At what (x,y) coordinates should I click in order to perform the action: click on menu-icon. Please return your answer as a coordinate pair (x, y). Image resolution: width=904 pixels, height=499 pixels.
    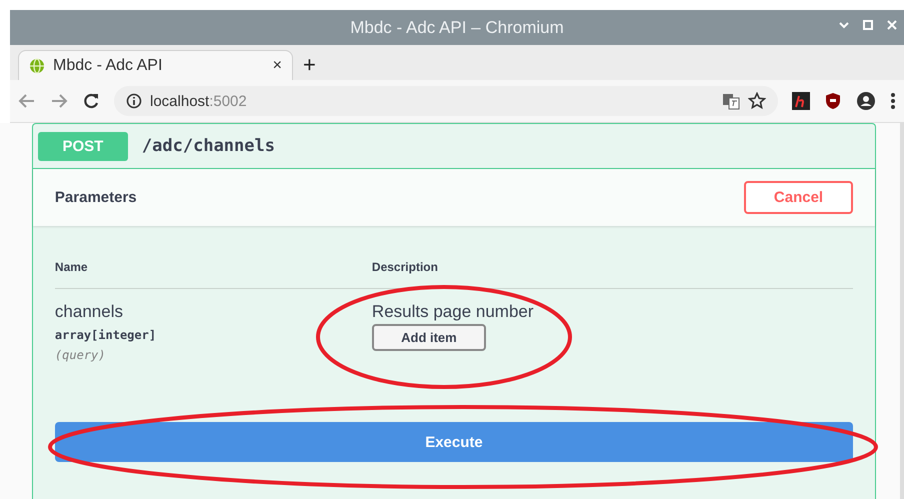
    Looking at the image, I should click on (893, 101).